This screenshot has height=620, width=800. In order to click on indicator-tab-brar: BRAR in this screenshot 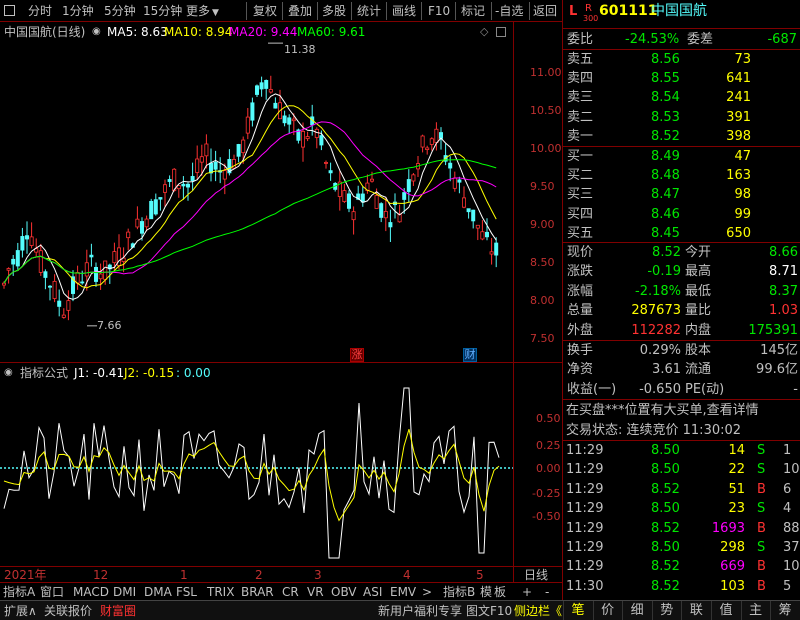, I will do `click(257, 592)`.